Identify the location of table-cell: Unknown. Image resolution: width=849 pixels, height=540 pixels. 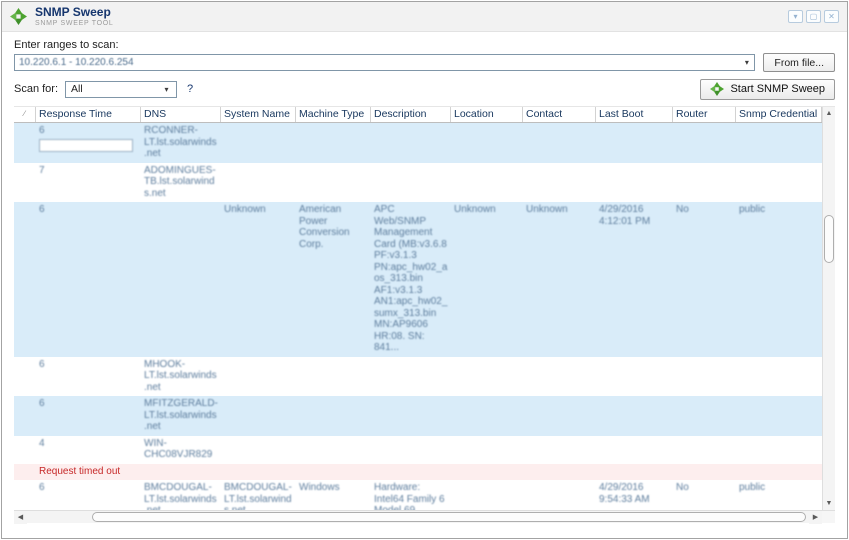
(547, 209).